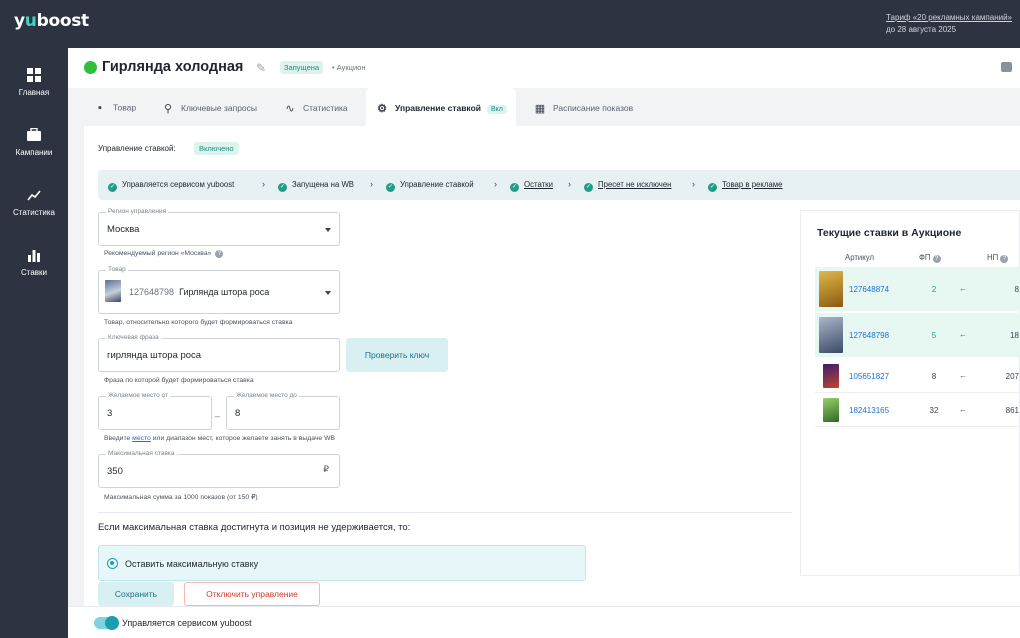 The height and width of the screenshot is (638, 1020). What do you see at coordinates (137, 148) in the screenshot?
I see `control-label: Управление ставкой:` at bounding box center [137, 148].